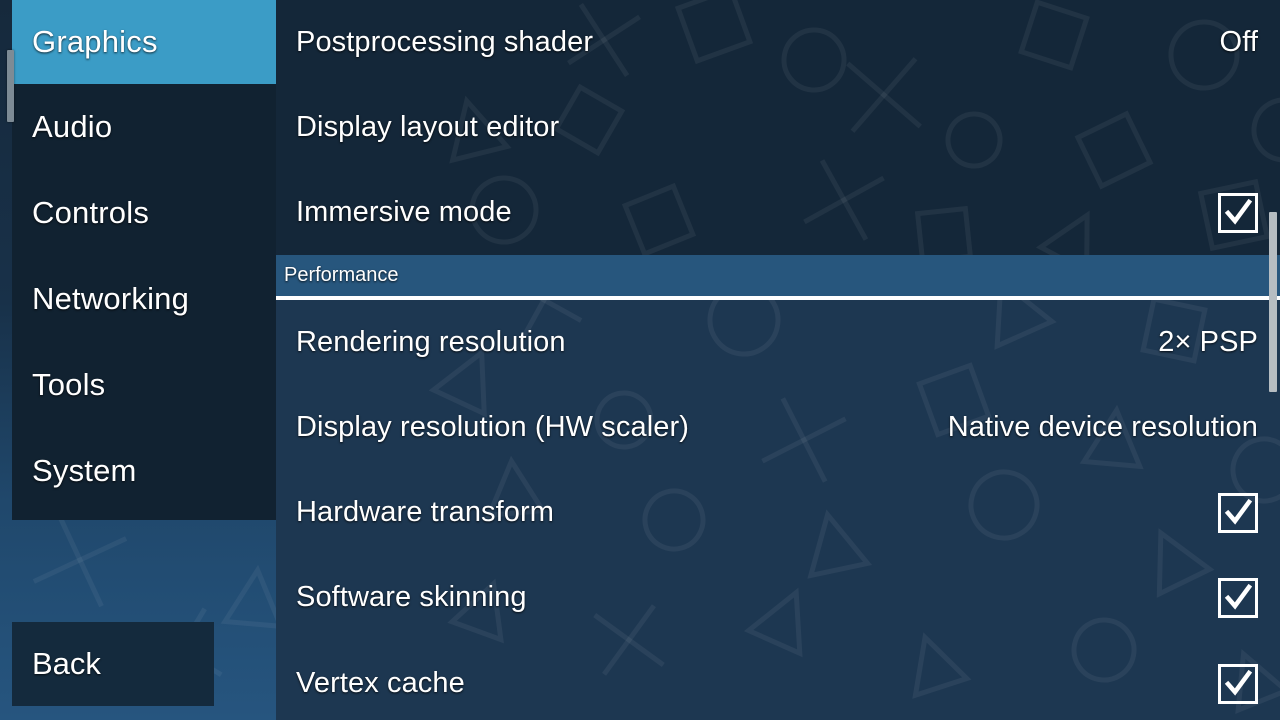 The width and height of the screenshot is (1280, 720). Describe the element at coordinates (428, 127) in the screenshot. I see `setting-label: Display layout editor` at that location.